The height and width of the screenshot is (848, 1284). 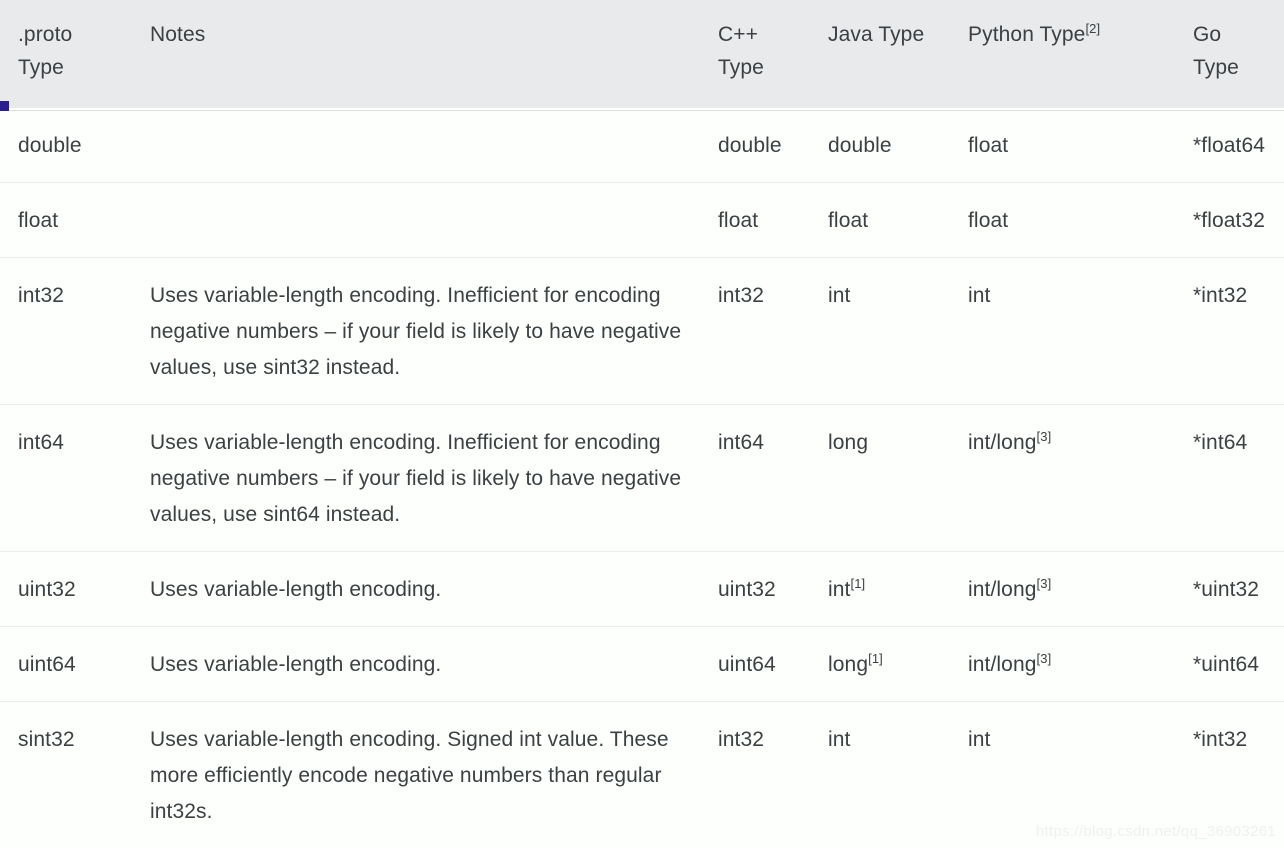 What do you see at coordinates (888, 478) in the screenshot?
I see `cell-java-type: long` at bounding box center [888, 478].